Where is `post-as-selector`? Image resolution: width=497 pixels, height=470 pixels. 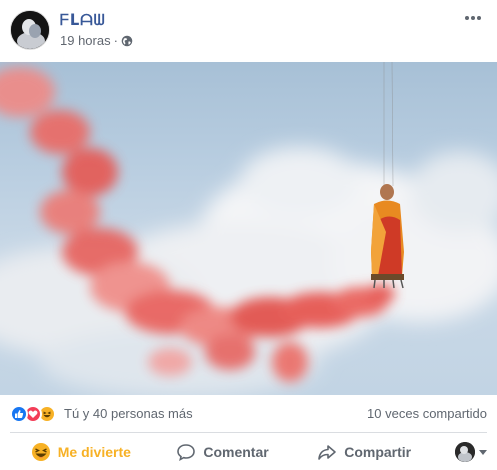
post-as-selector is located at coordinates (461, 452).